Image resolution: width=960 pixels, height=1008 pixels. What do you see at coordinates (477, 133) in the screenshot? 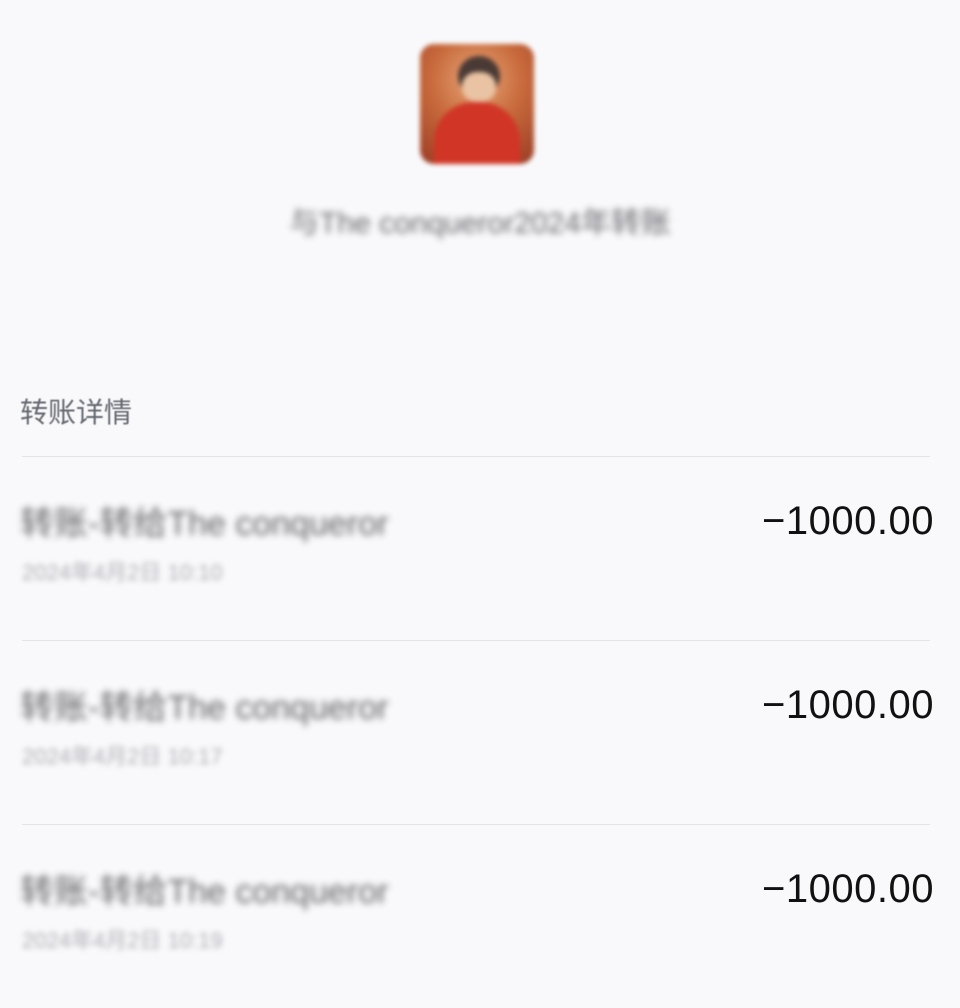
I see `avatar-body` at bounding box center [477, 133].